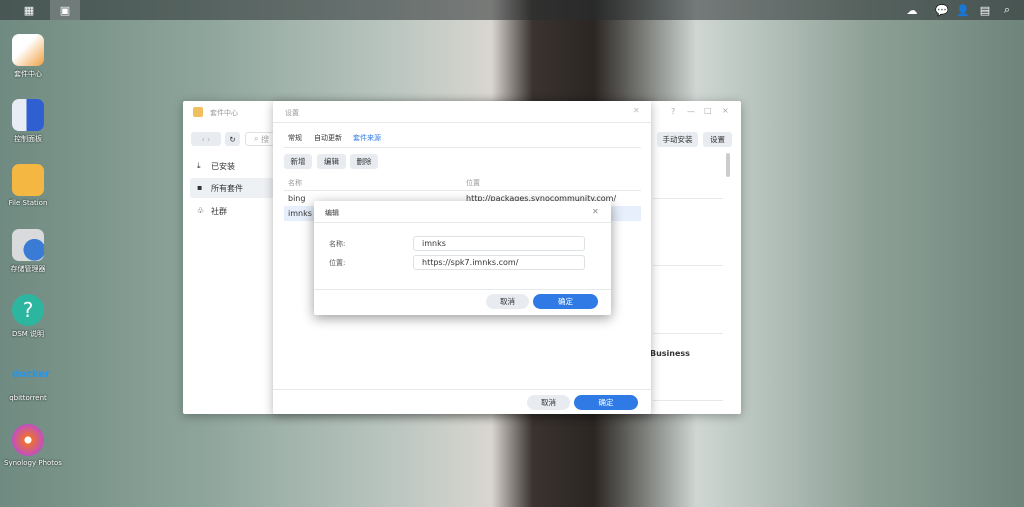  I want to click on settings-button: 设置, so click(717, 139).